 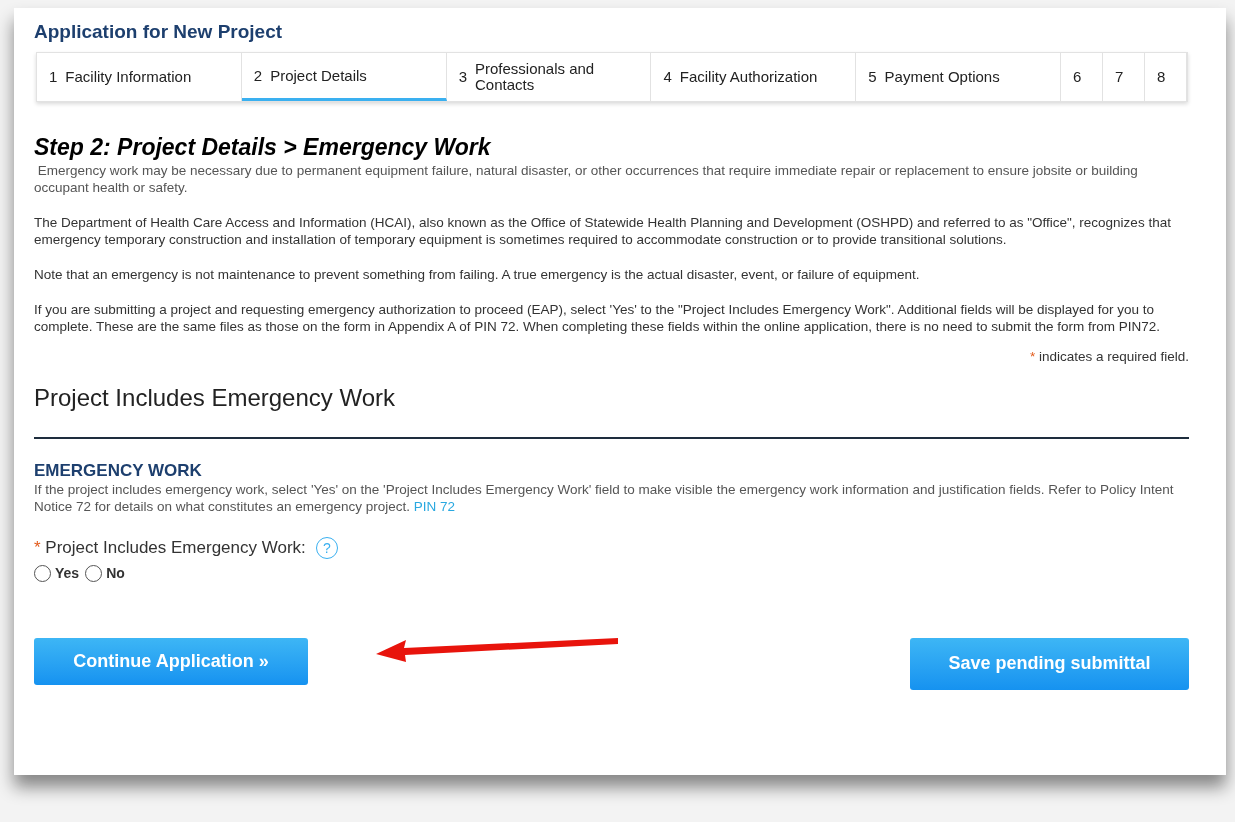 What do you see at coordinates (344, 77) in the screenshot?
I see `step-tab: 2 Project Details` at bounding box center [344, 77].